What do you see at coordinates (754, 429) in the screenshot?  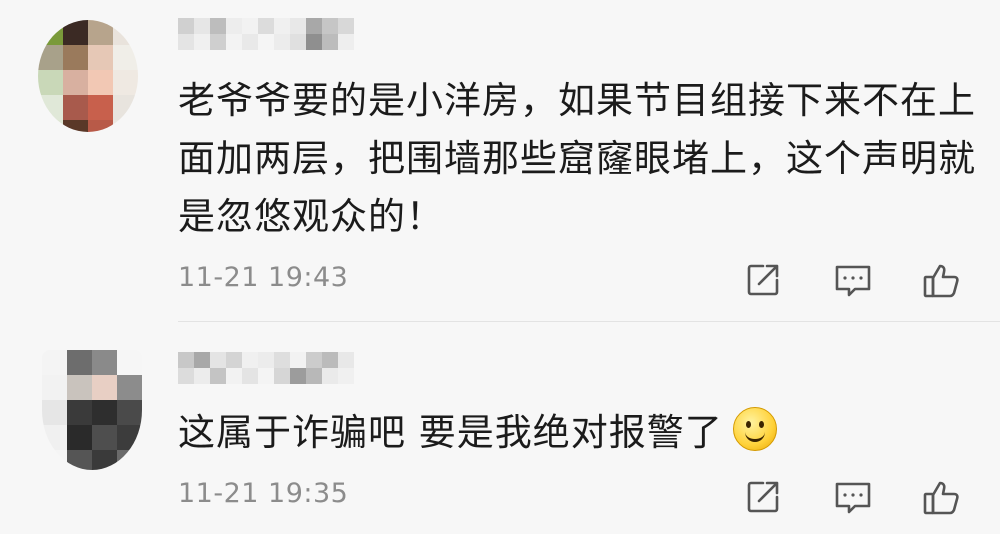 I see `smile-emoji` at bounding box center [754, 429].